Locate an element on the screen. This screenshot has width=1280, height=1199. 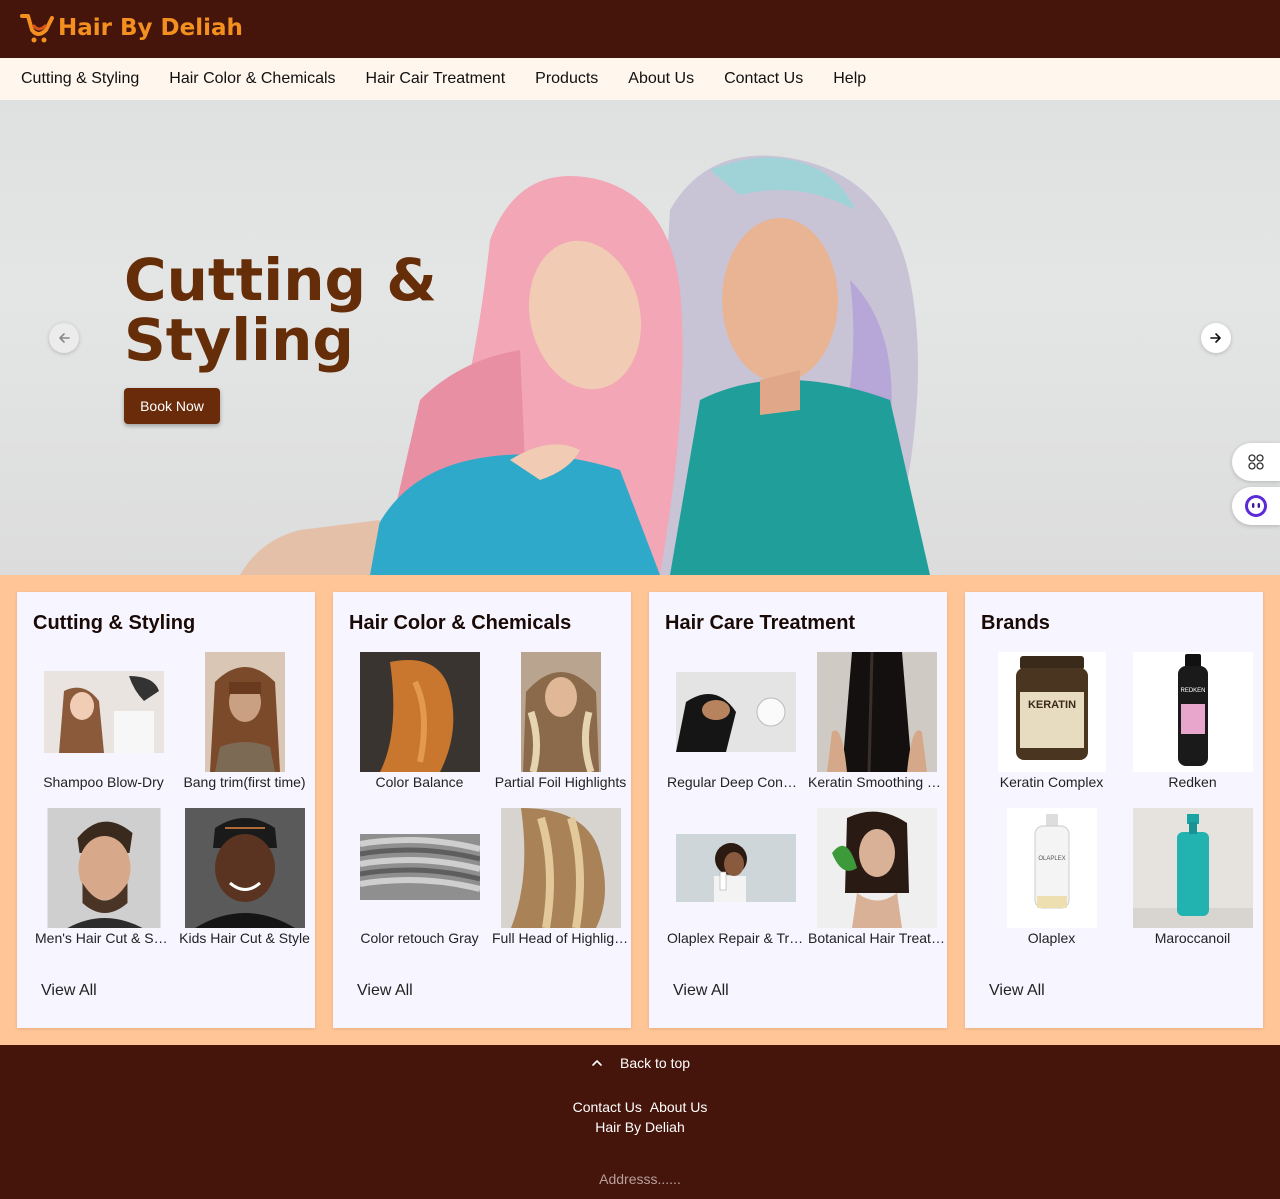
service-item-partial-foil: Partial Foil Highlights is located at coordinates (560, 730).